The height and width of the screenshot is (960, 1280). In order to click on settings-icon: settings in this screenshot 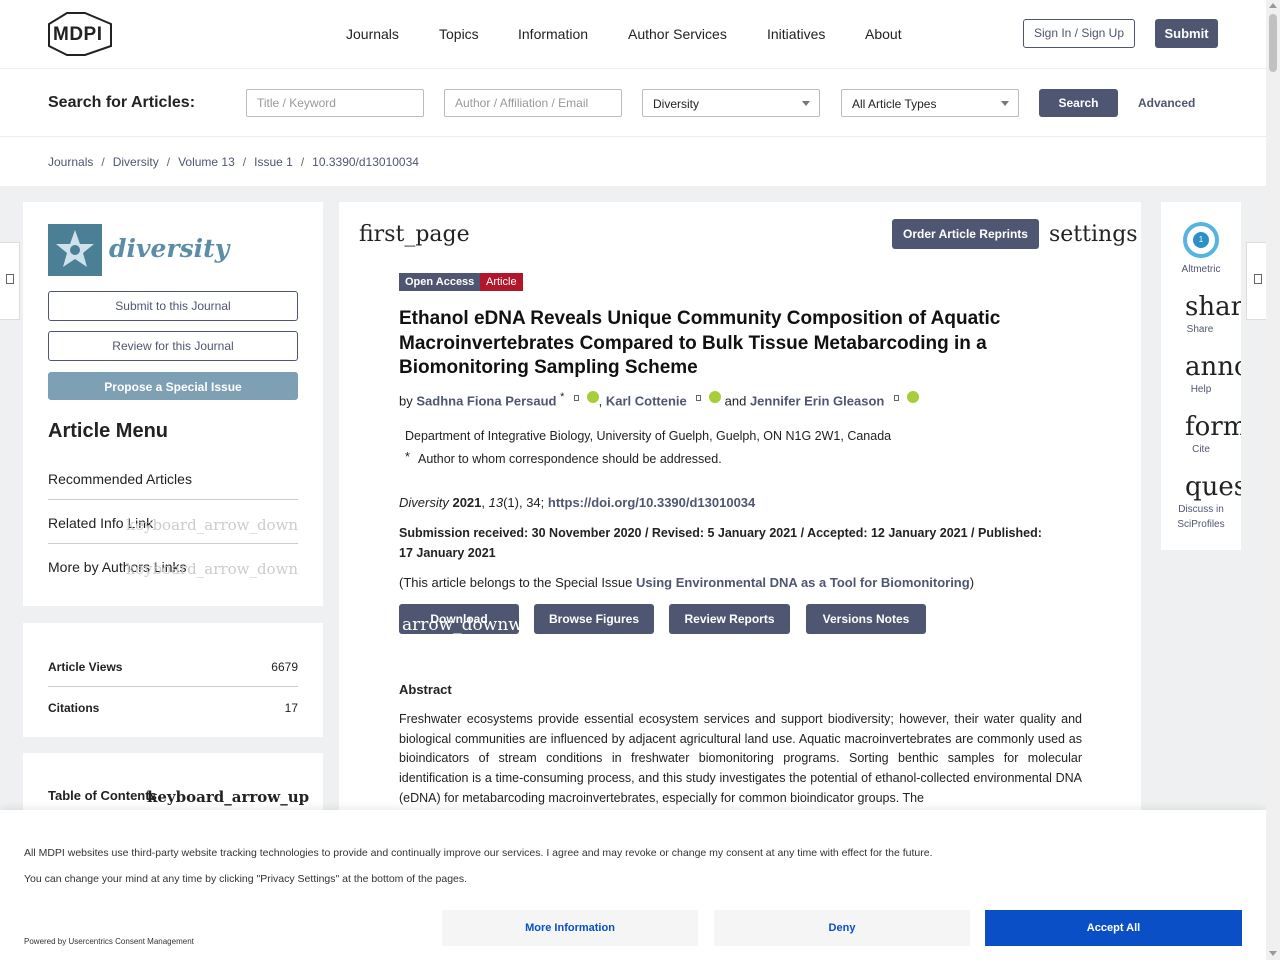, I will do `click(1093, 234)`.